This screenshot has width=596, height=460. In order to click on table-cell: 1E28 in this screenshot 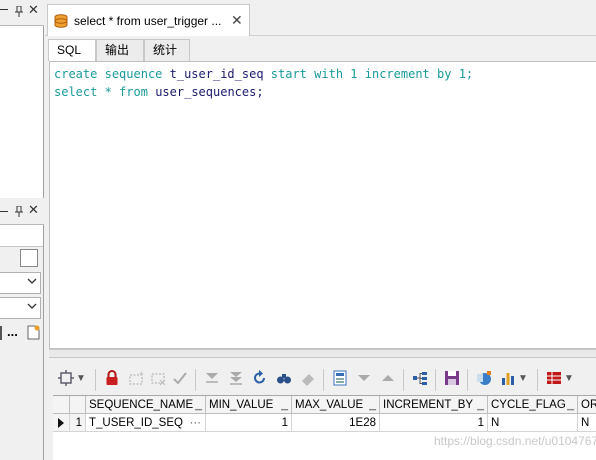, I will do `click(336, 423)`.